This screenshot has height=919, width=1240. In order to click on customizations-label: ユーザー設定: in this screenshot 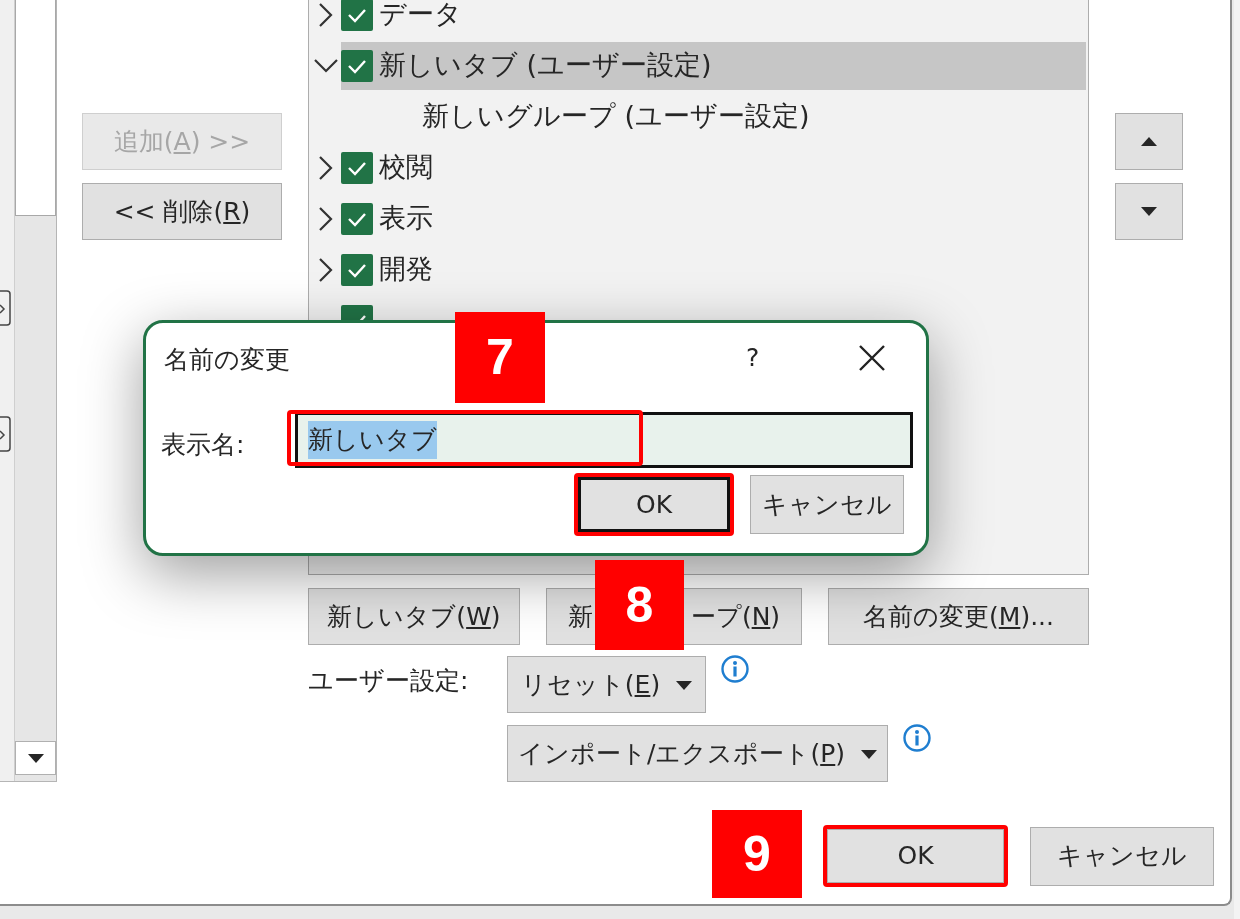, I will do `click(389, 681)`.